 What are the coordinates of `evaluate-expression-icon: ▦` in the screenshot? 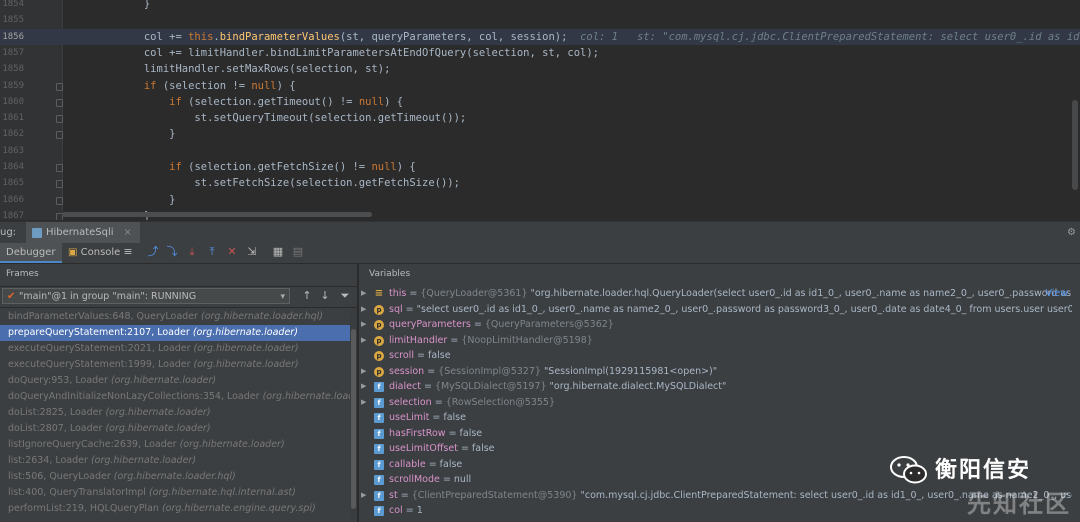 It's located at (278, 252).